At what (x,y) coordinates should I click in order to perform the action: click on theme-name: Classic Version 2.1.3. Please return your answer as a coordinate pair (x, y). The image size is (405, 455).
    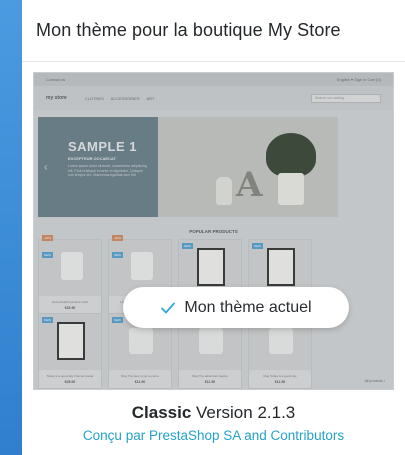
    Looking at the image, I should click on (213, 413).